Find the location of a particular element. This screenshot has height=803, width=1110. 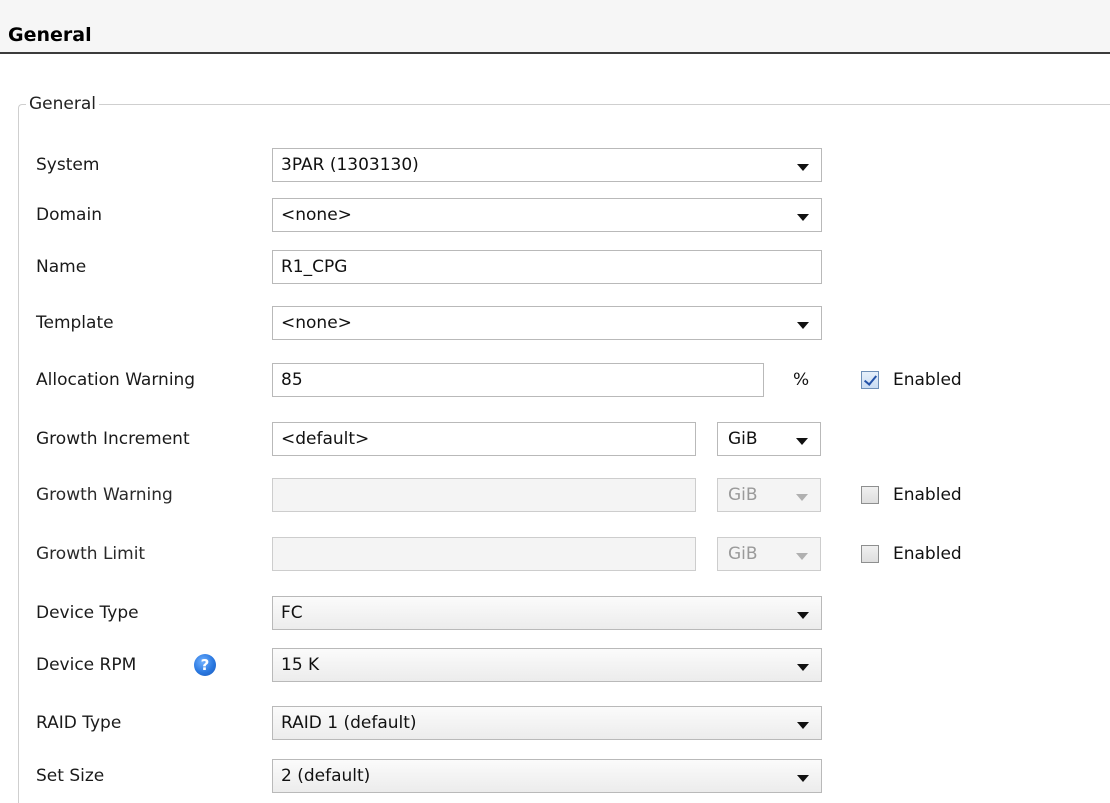

groupbox-label: General is located at coordinates (62, 104).